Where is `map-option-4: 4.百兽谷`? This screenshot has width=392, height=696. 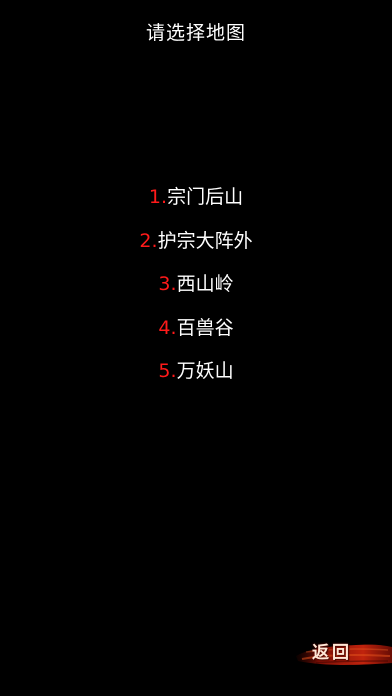
map-option-4: 4.百兽谷 is located at coordinates (196, 329).